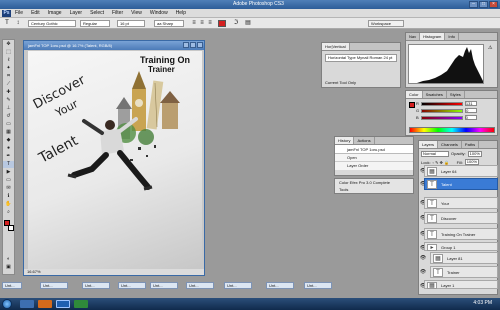 The width and height of the screenshot is (500, 310). Describe the element at coordinates (470, 103) in the screenshot. I see `red-value: 131` at that location.